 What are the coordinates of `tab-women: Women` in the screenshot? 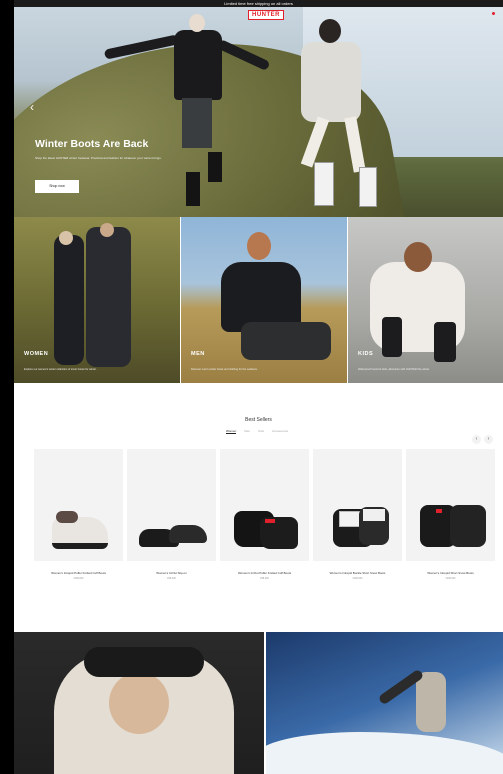 It's located at (231, 431).